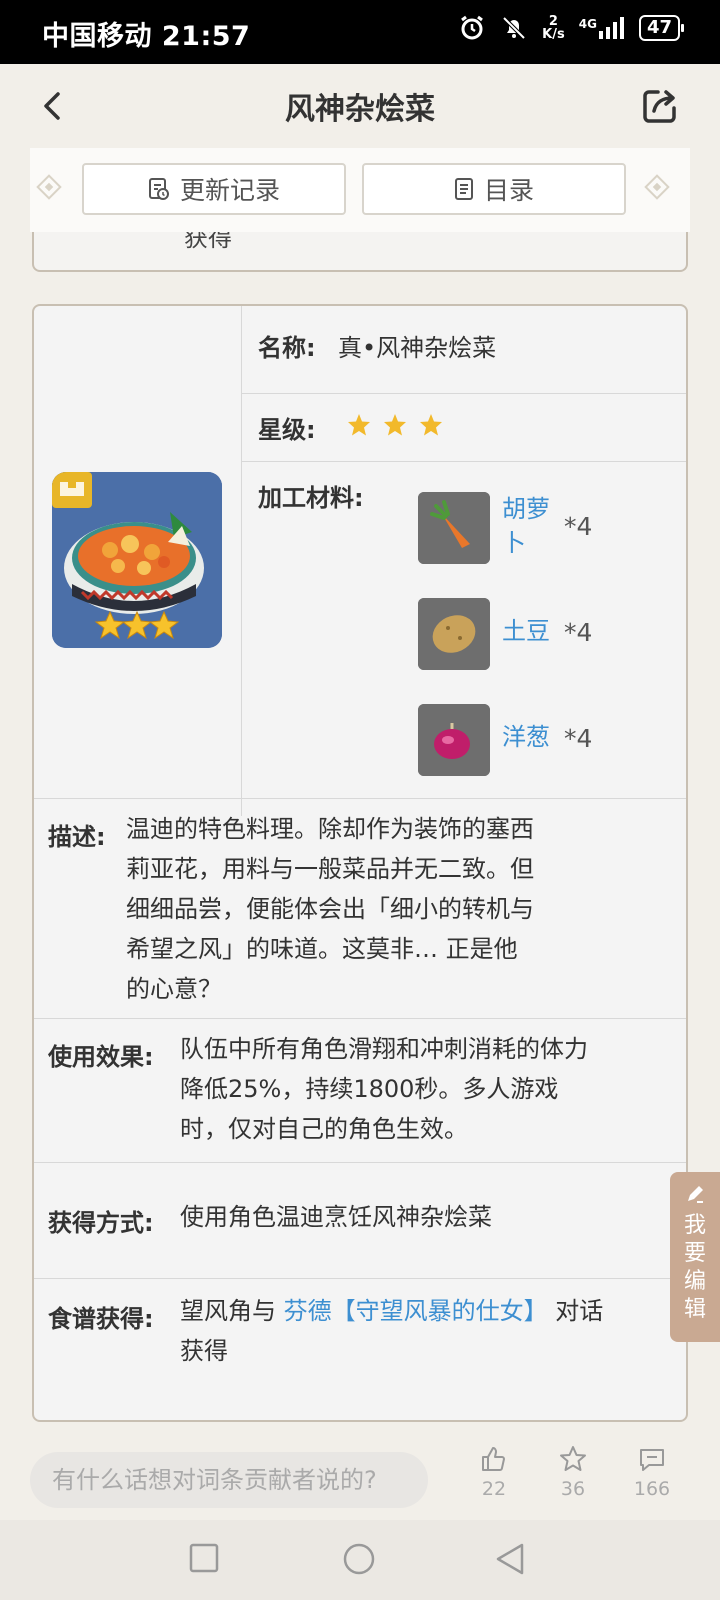 The width and height of the screenshot is (720, 1600). Describe the element at coordinates (146, 36) in the screenshot. I see `carrier-time: 中国移动 21:57` at that location.